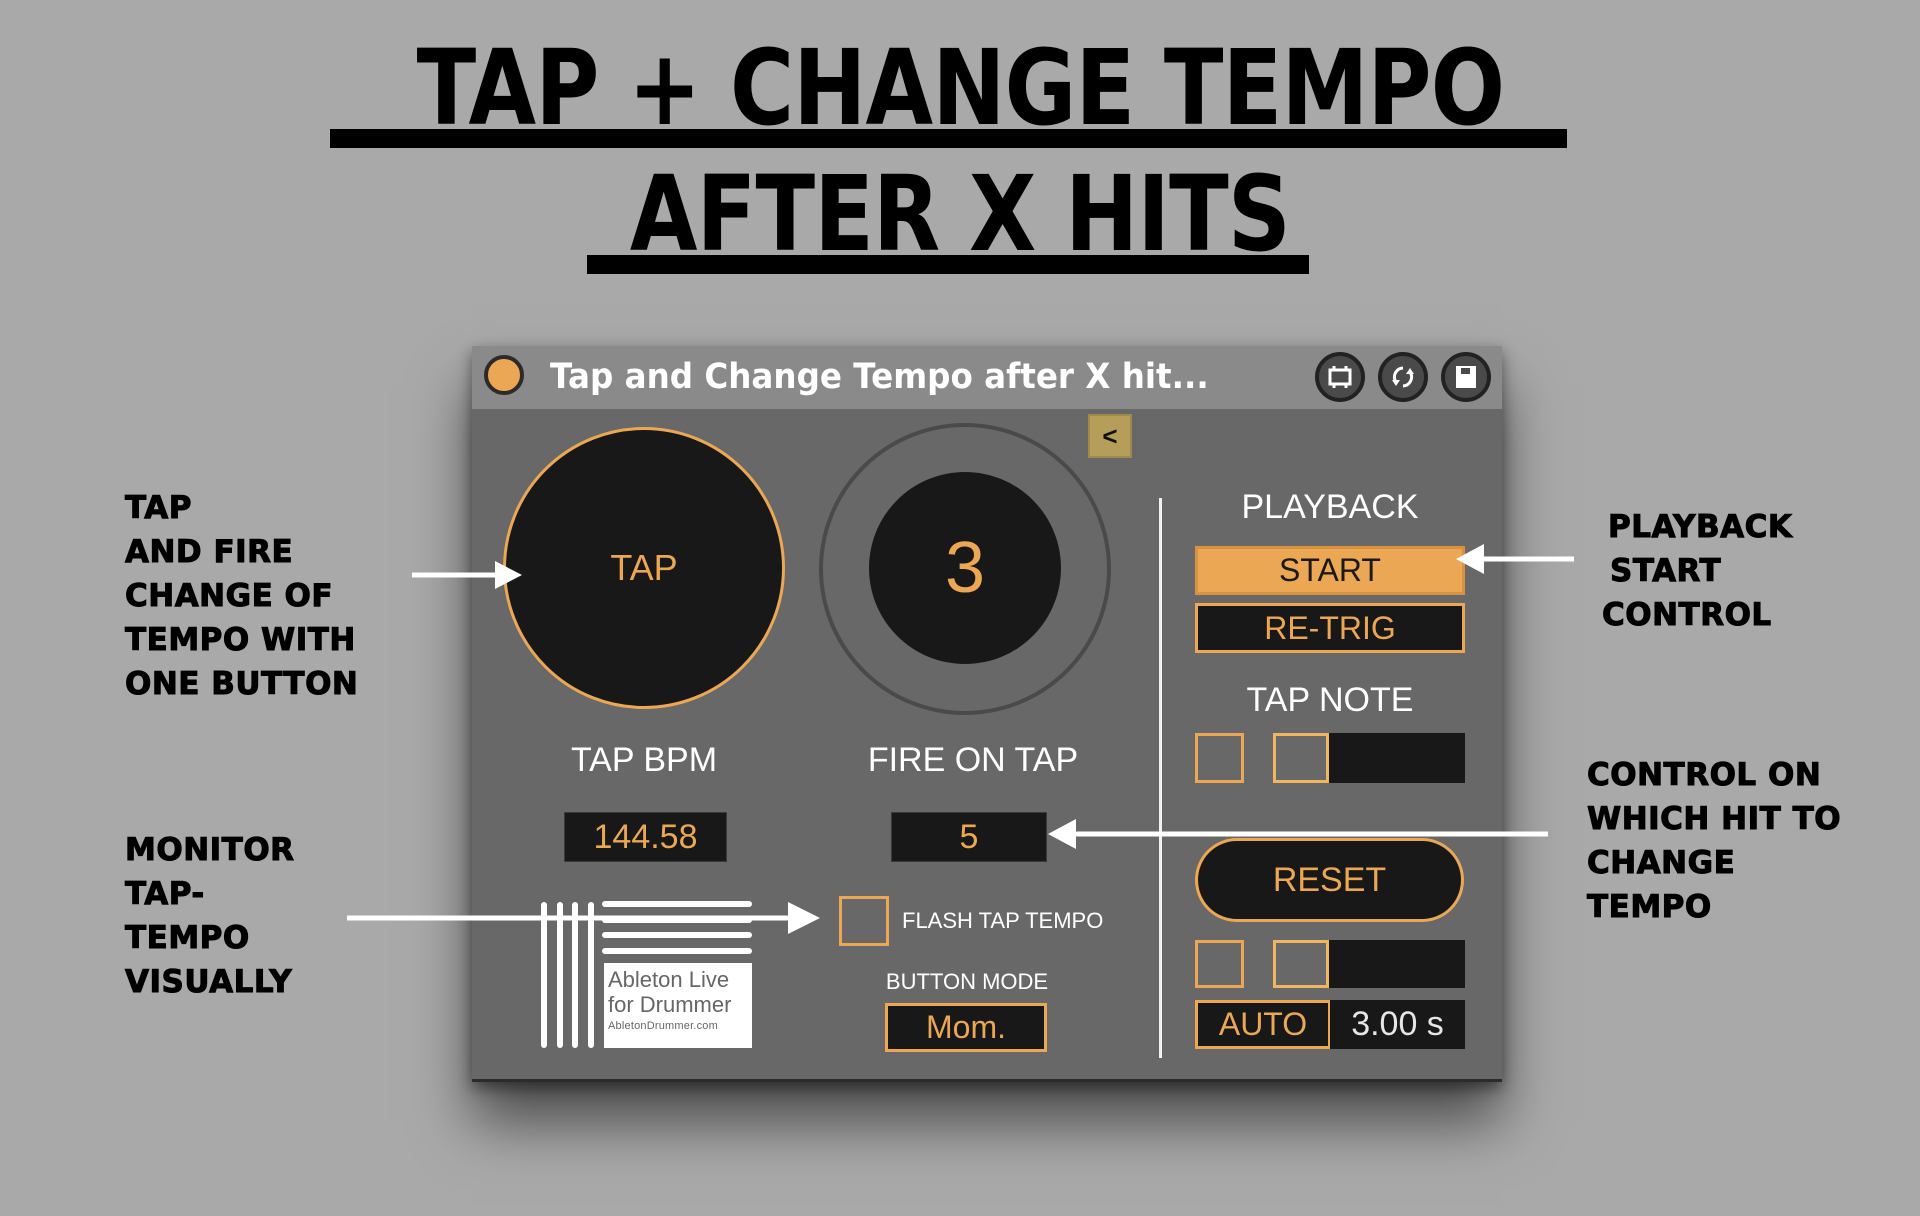  I want to click on retrig-button: RE-TRIG, so click(1330, 628).